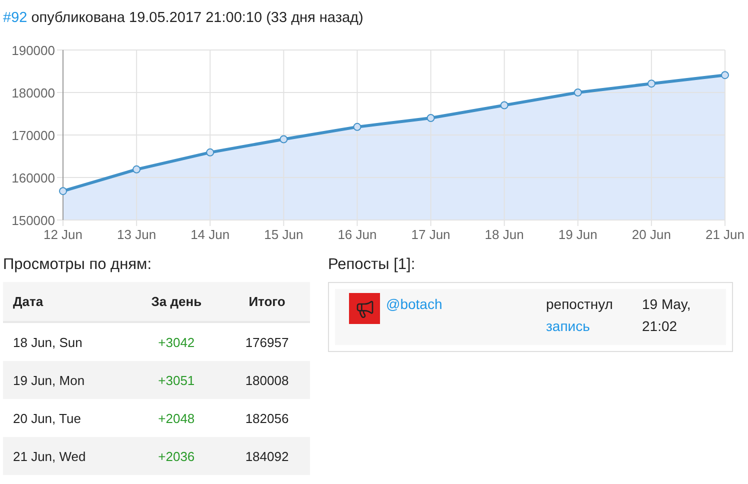 The width and height of the screenshot is (748, 484). I want to click on table-cell: +3051, so click(176, 380).